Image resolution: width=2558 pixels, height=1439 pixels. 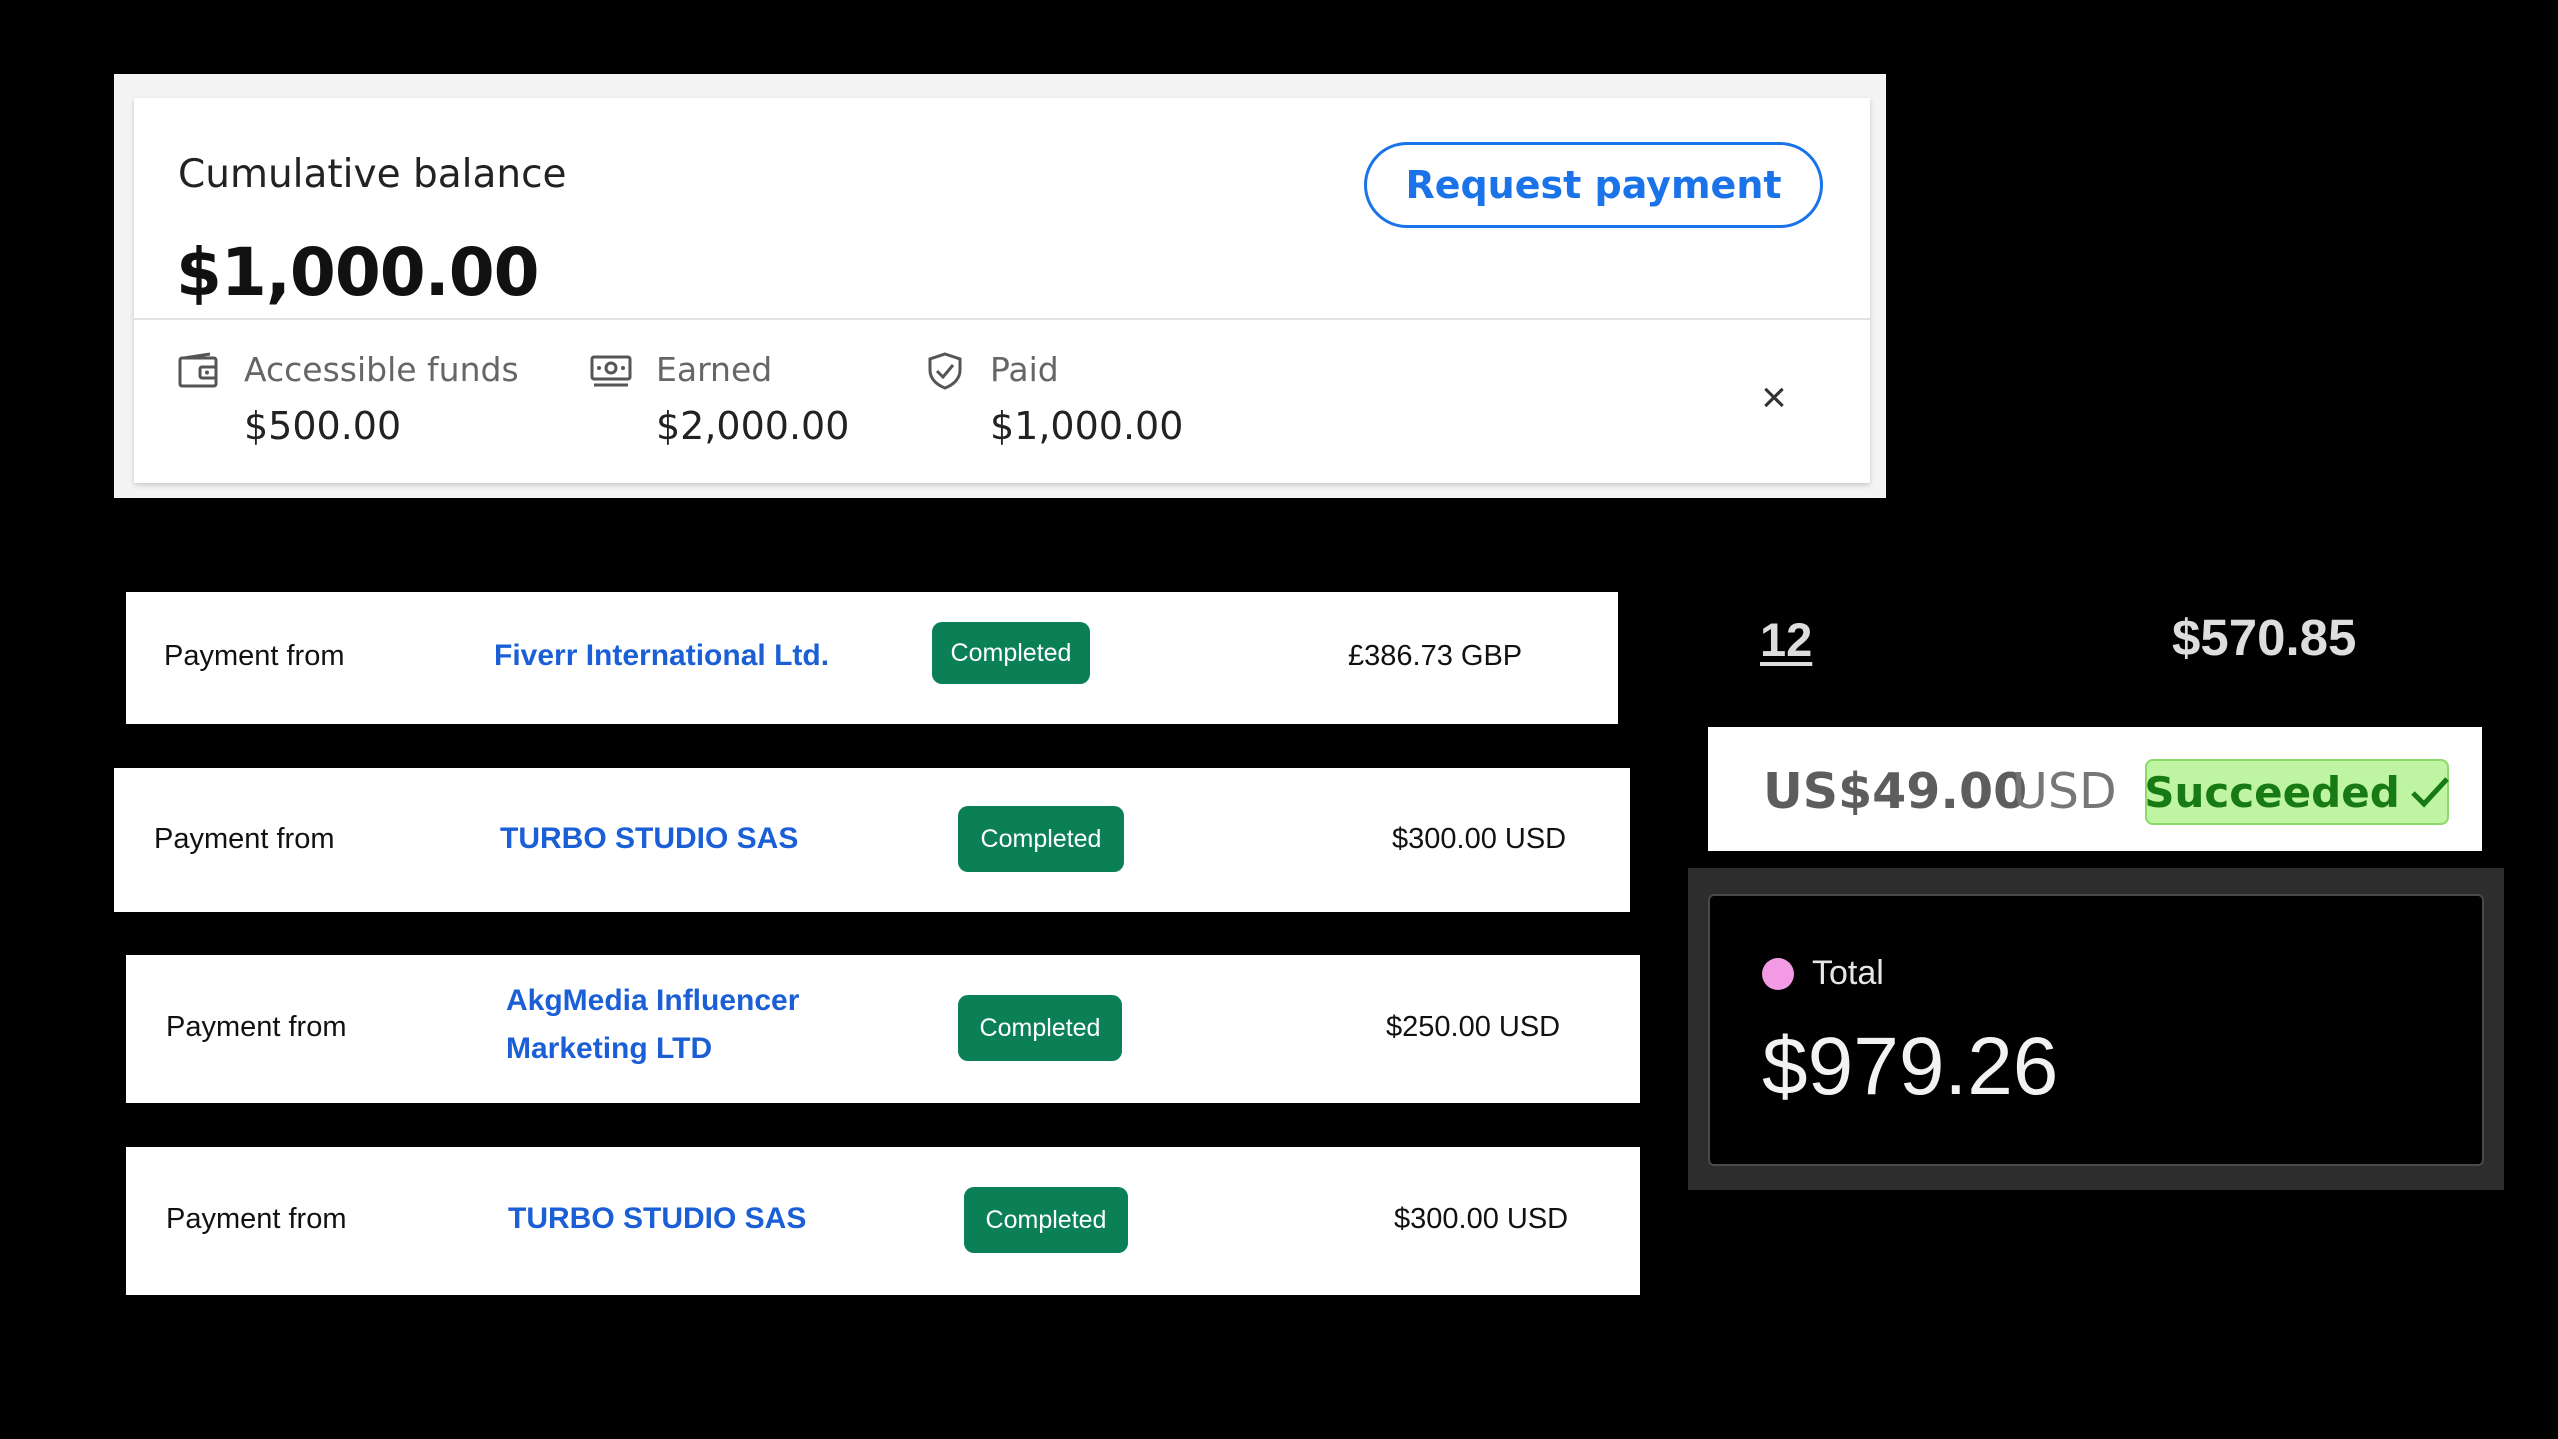 What do you see at coordinates (358, 272) in the screenshot?
I see `balance-amount: $1,000.00` at bounding box center [358, 272].